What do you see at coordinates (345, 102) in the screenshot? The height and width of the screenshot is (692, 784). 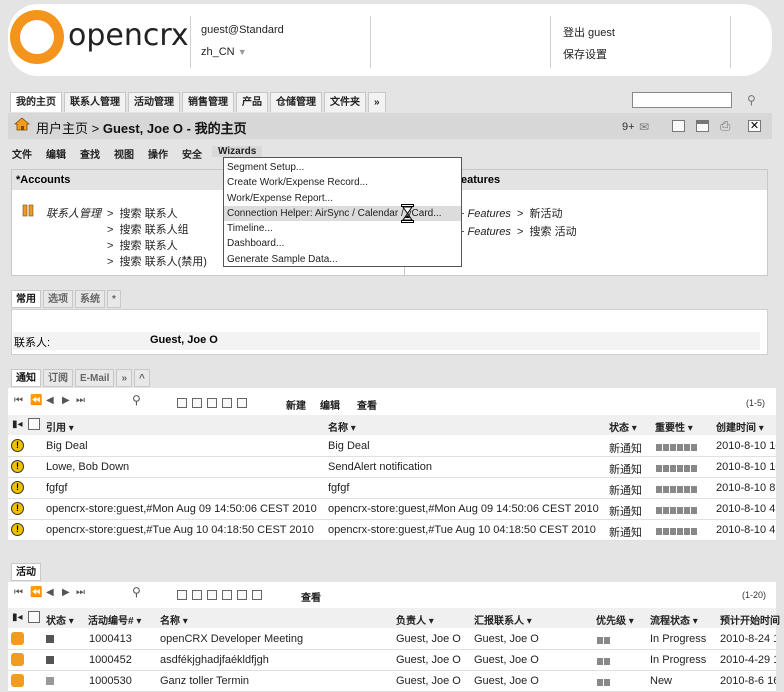 I see `tab-documents: 文件夹` at bounding box center [345, 102].